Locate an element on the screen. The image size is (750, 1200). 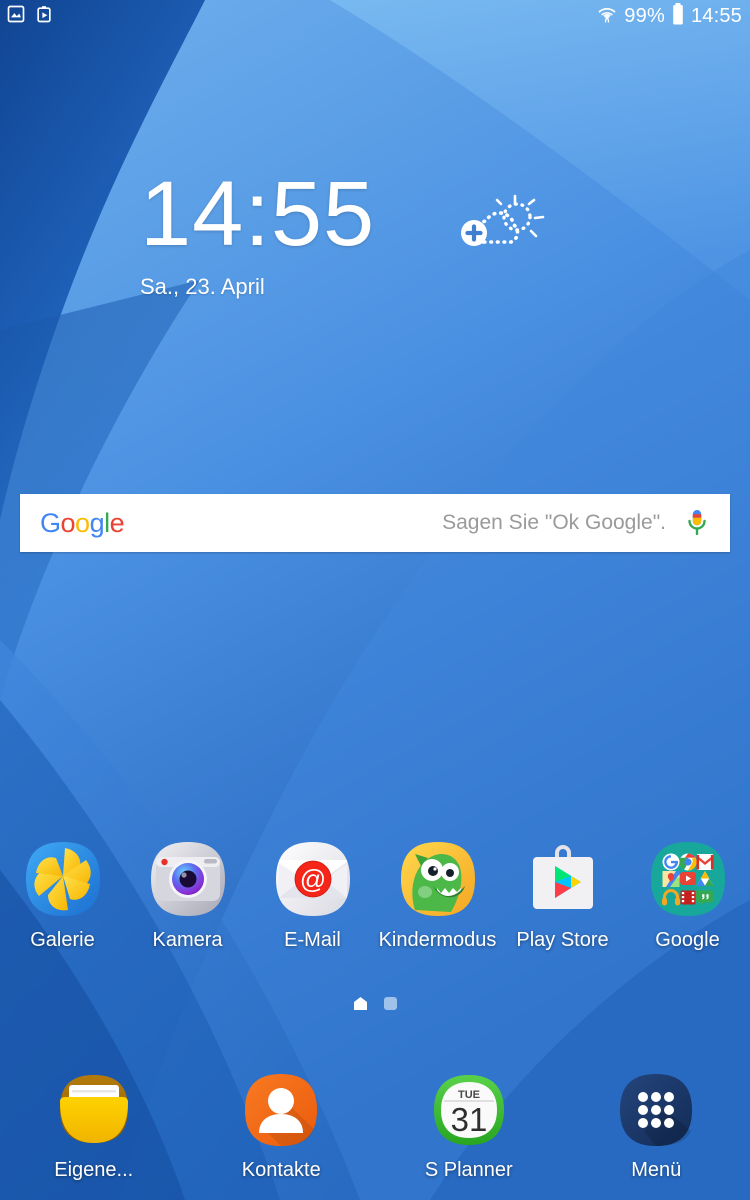
microphone-icon is located at coordinates (697, 523).